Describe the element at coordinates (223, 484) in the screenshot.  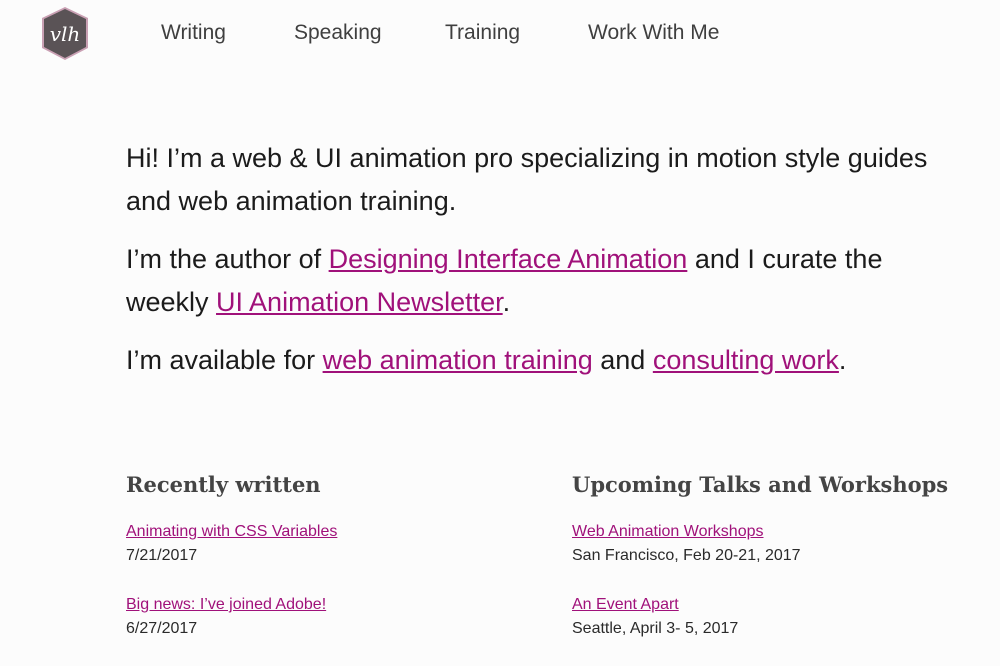
I see `section-heading: Recently written` at that location.